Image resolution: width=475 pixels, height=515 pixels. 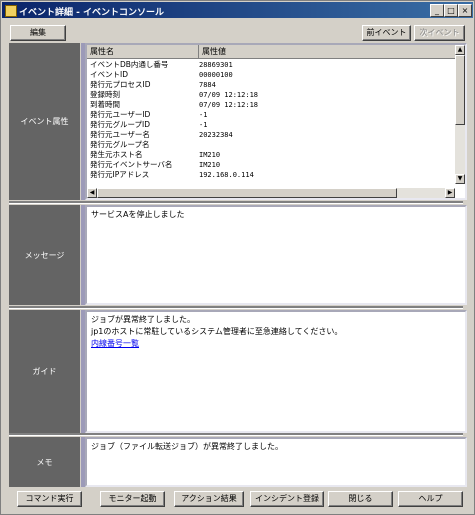 I want to click on scroll-down-arrow-icon: ▼, so click(x=460, y=179).